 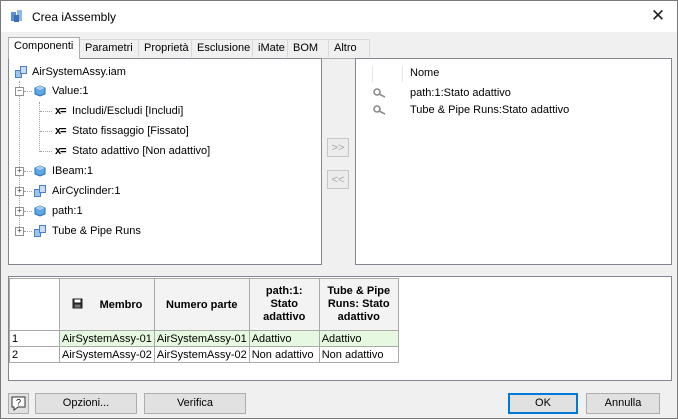 What do you see at coordinates (163, 191) in the screenshot?
I see `tree-item-aircyclinder: + AirCyclinder:1` at bounding box center [163, 191].